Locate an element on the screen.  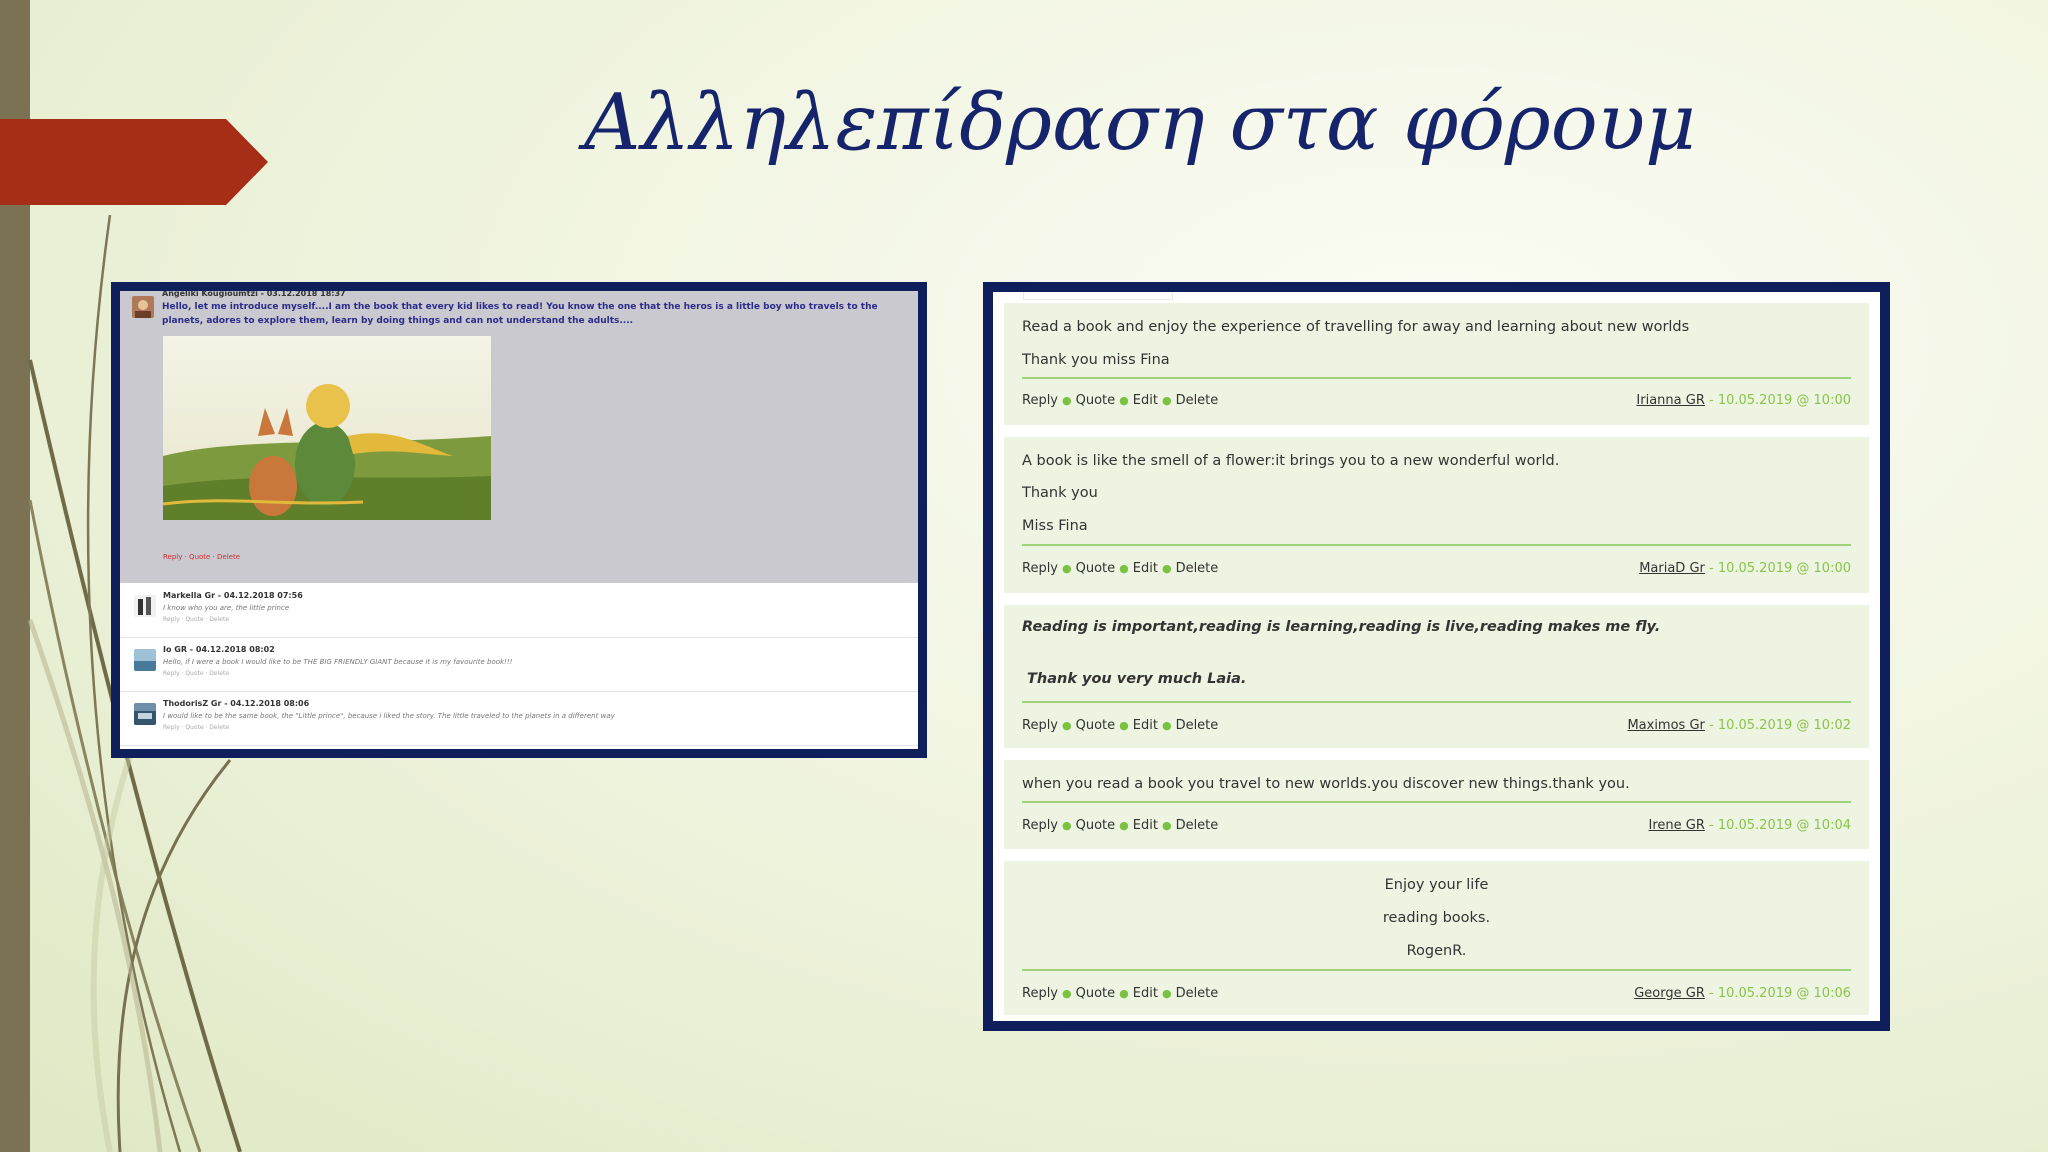
post-meta: MariaD Gr - 10.05.2019 @ 10:00 is located at coordinates (1745, 568).